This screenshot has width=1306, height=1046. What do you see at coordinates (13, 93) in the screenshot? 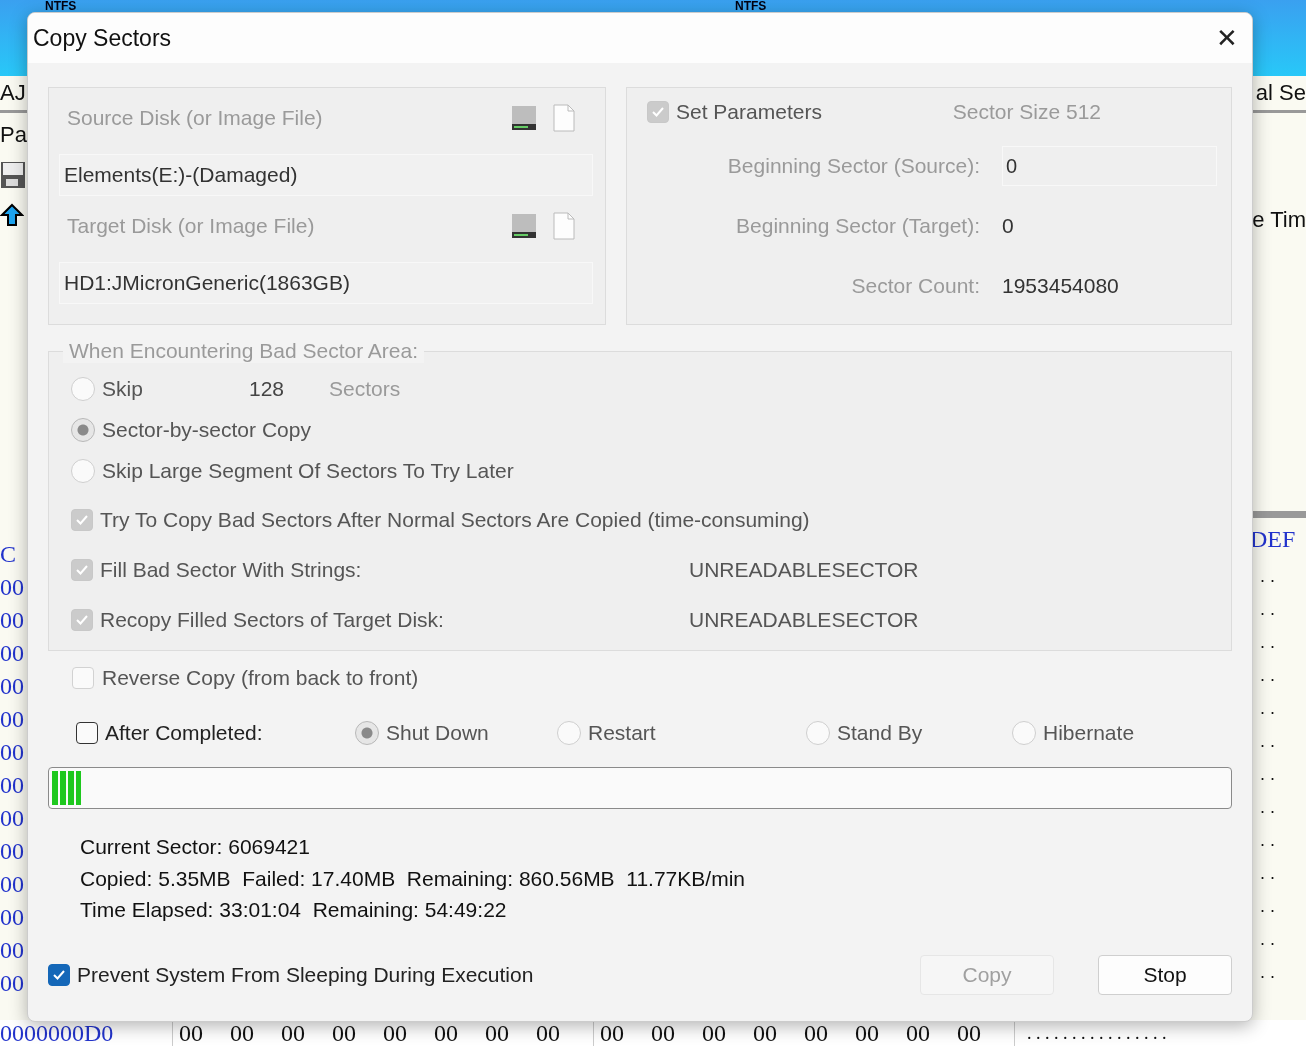
I see `column-label: AJ` at bounding box center [13, 93].